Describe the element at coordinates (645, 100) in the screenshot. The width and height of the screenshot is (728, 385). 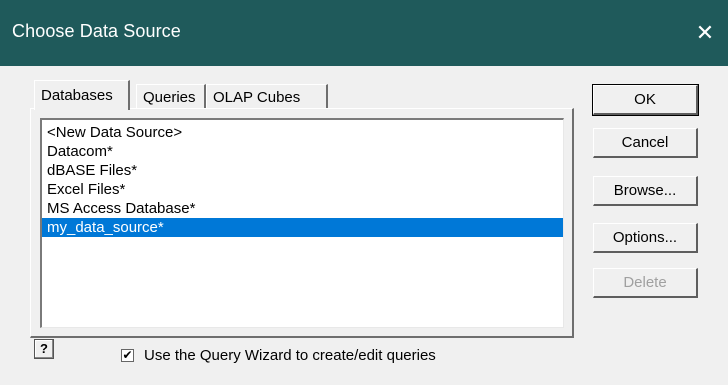
I see `ok-button: OK` at that location.